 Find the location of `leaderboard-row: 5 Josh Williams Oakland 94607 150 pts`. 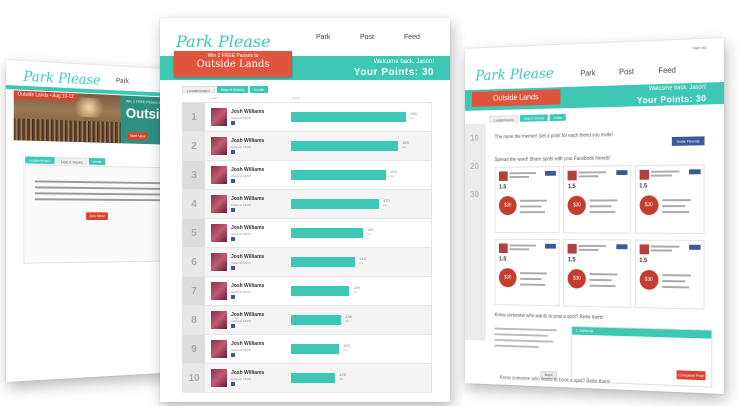

leaderboard-row: 5 Josh Williams Oakland 94607 150 pts is located at coordinates (307, 233).